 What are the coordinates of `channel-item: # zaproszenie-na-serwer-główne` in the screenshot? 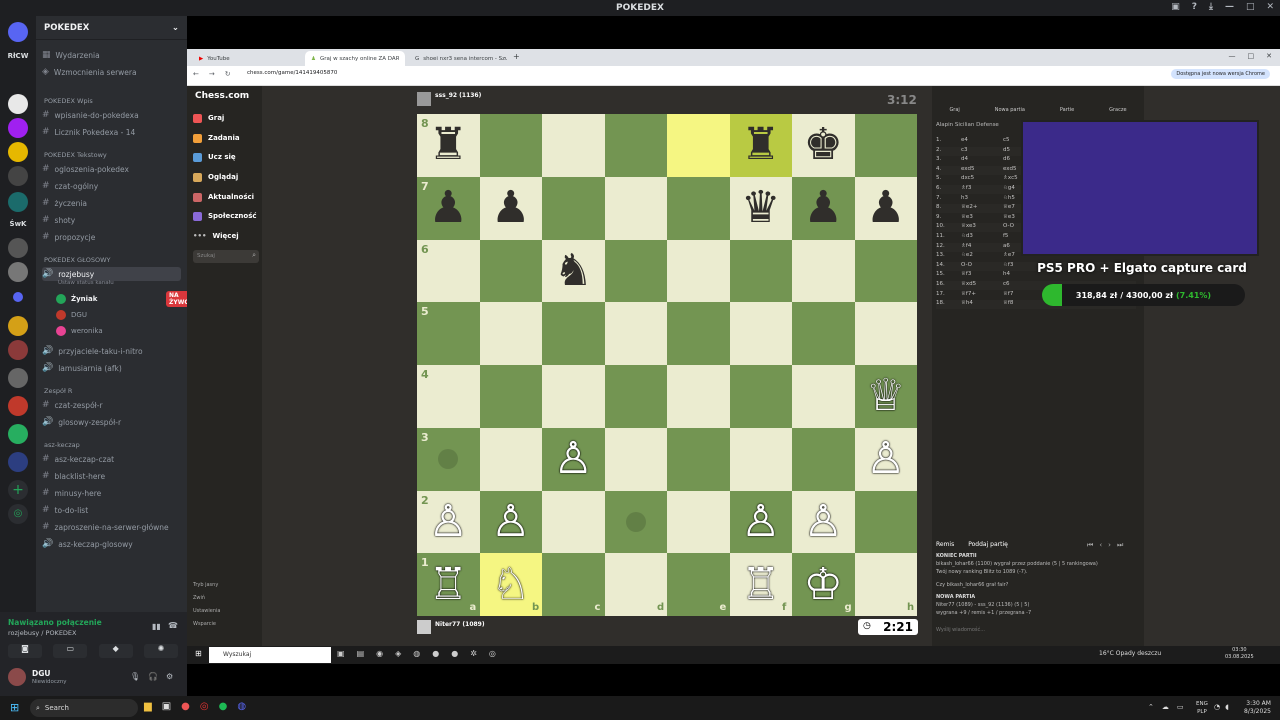 It's located at (111, 527).